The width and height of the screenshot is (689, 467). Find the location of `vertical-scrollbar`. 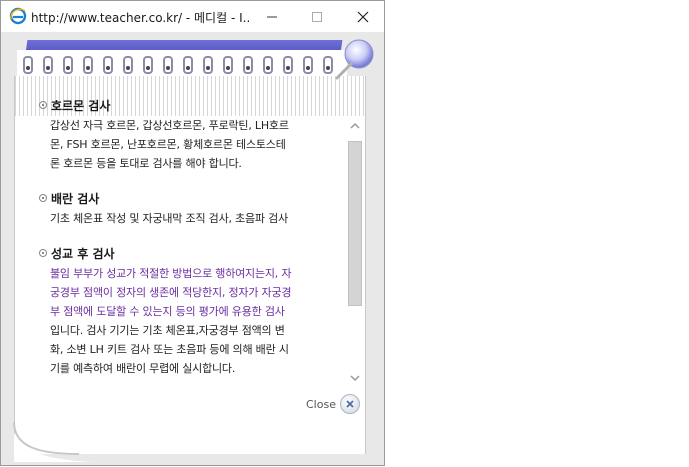

vertical-scrollbar is located at coordinates (355, 255).